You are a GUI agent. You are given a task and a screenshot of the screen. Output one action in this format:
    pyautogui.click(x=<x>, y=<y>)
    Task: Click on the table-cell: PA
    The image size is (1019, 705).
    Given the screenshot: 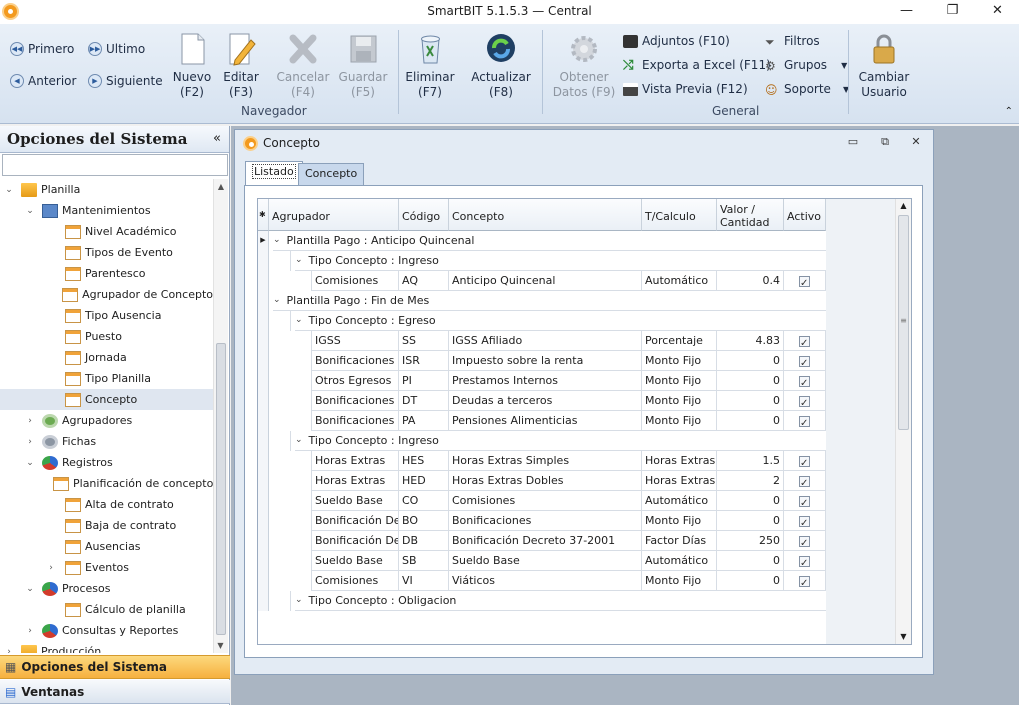 What is the action you would take?
    pyautogui.click(x=424, y=421)
    